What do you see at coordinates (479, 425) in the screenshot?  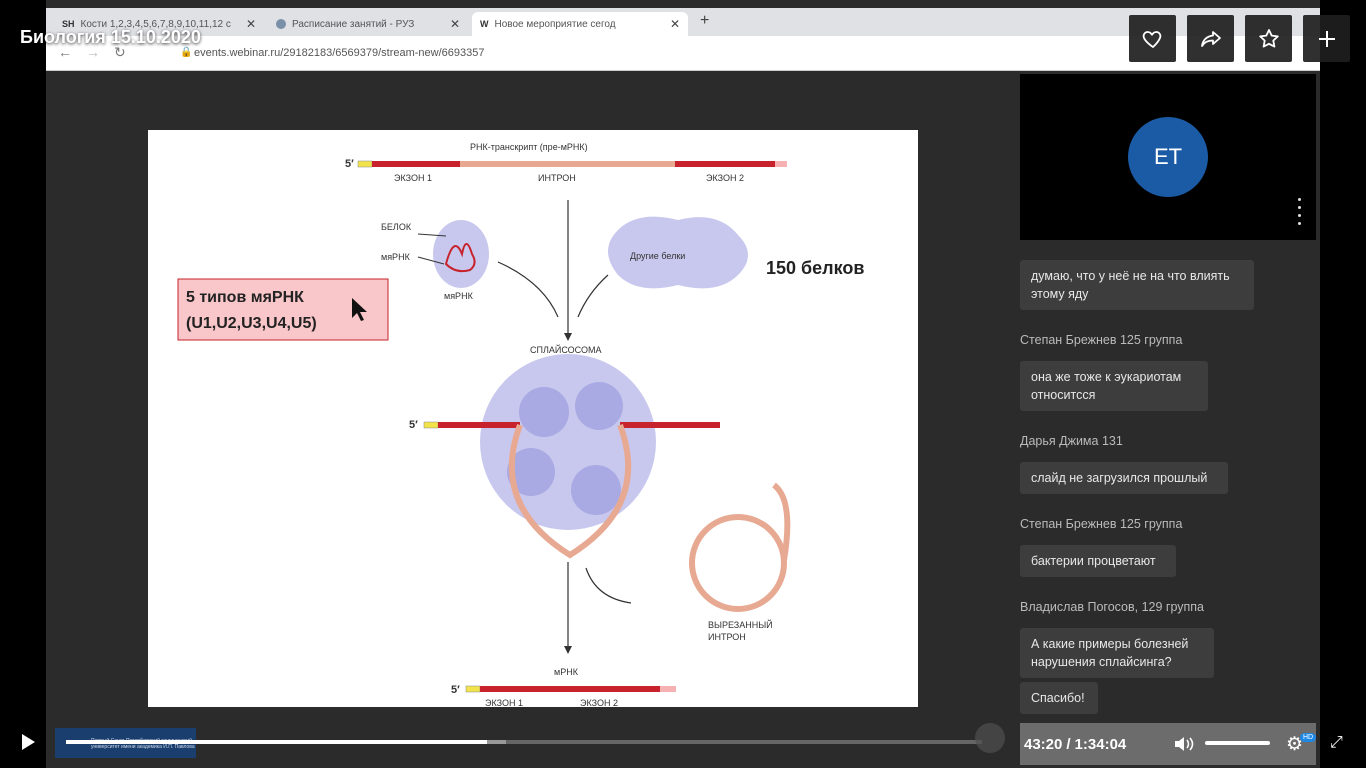 I see `exon1-in-spliceosome` at bounding box center [479, 425].